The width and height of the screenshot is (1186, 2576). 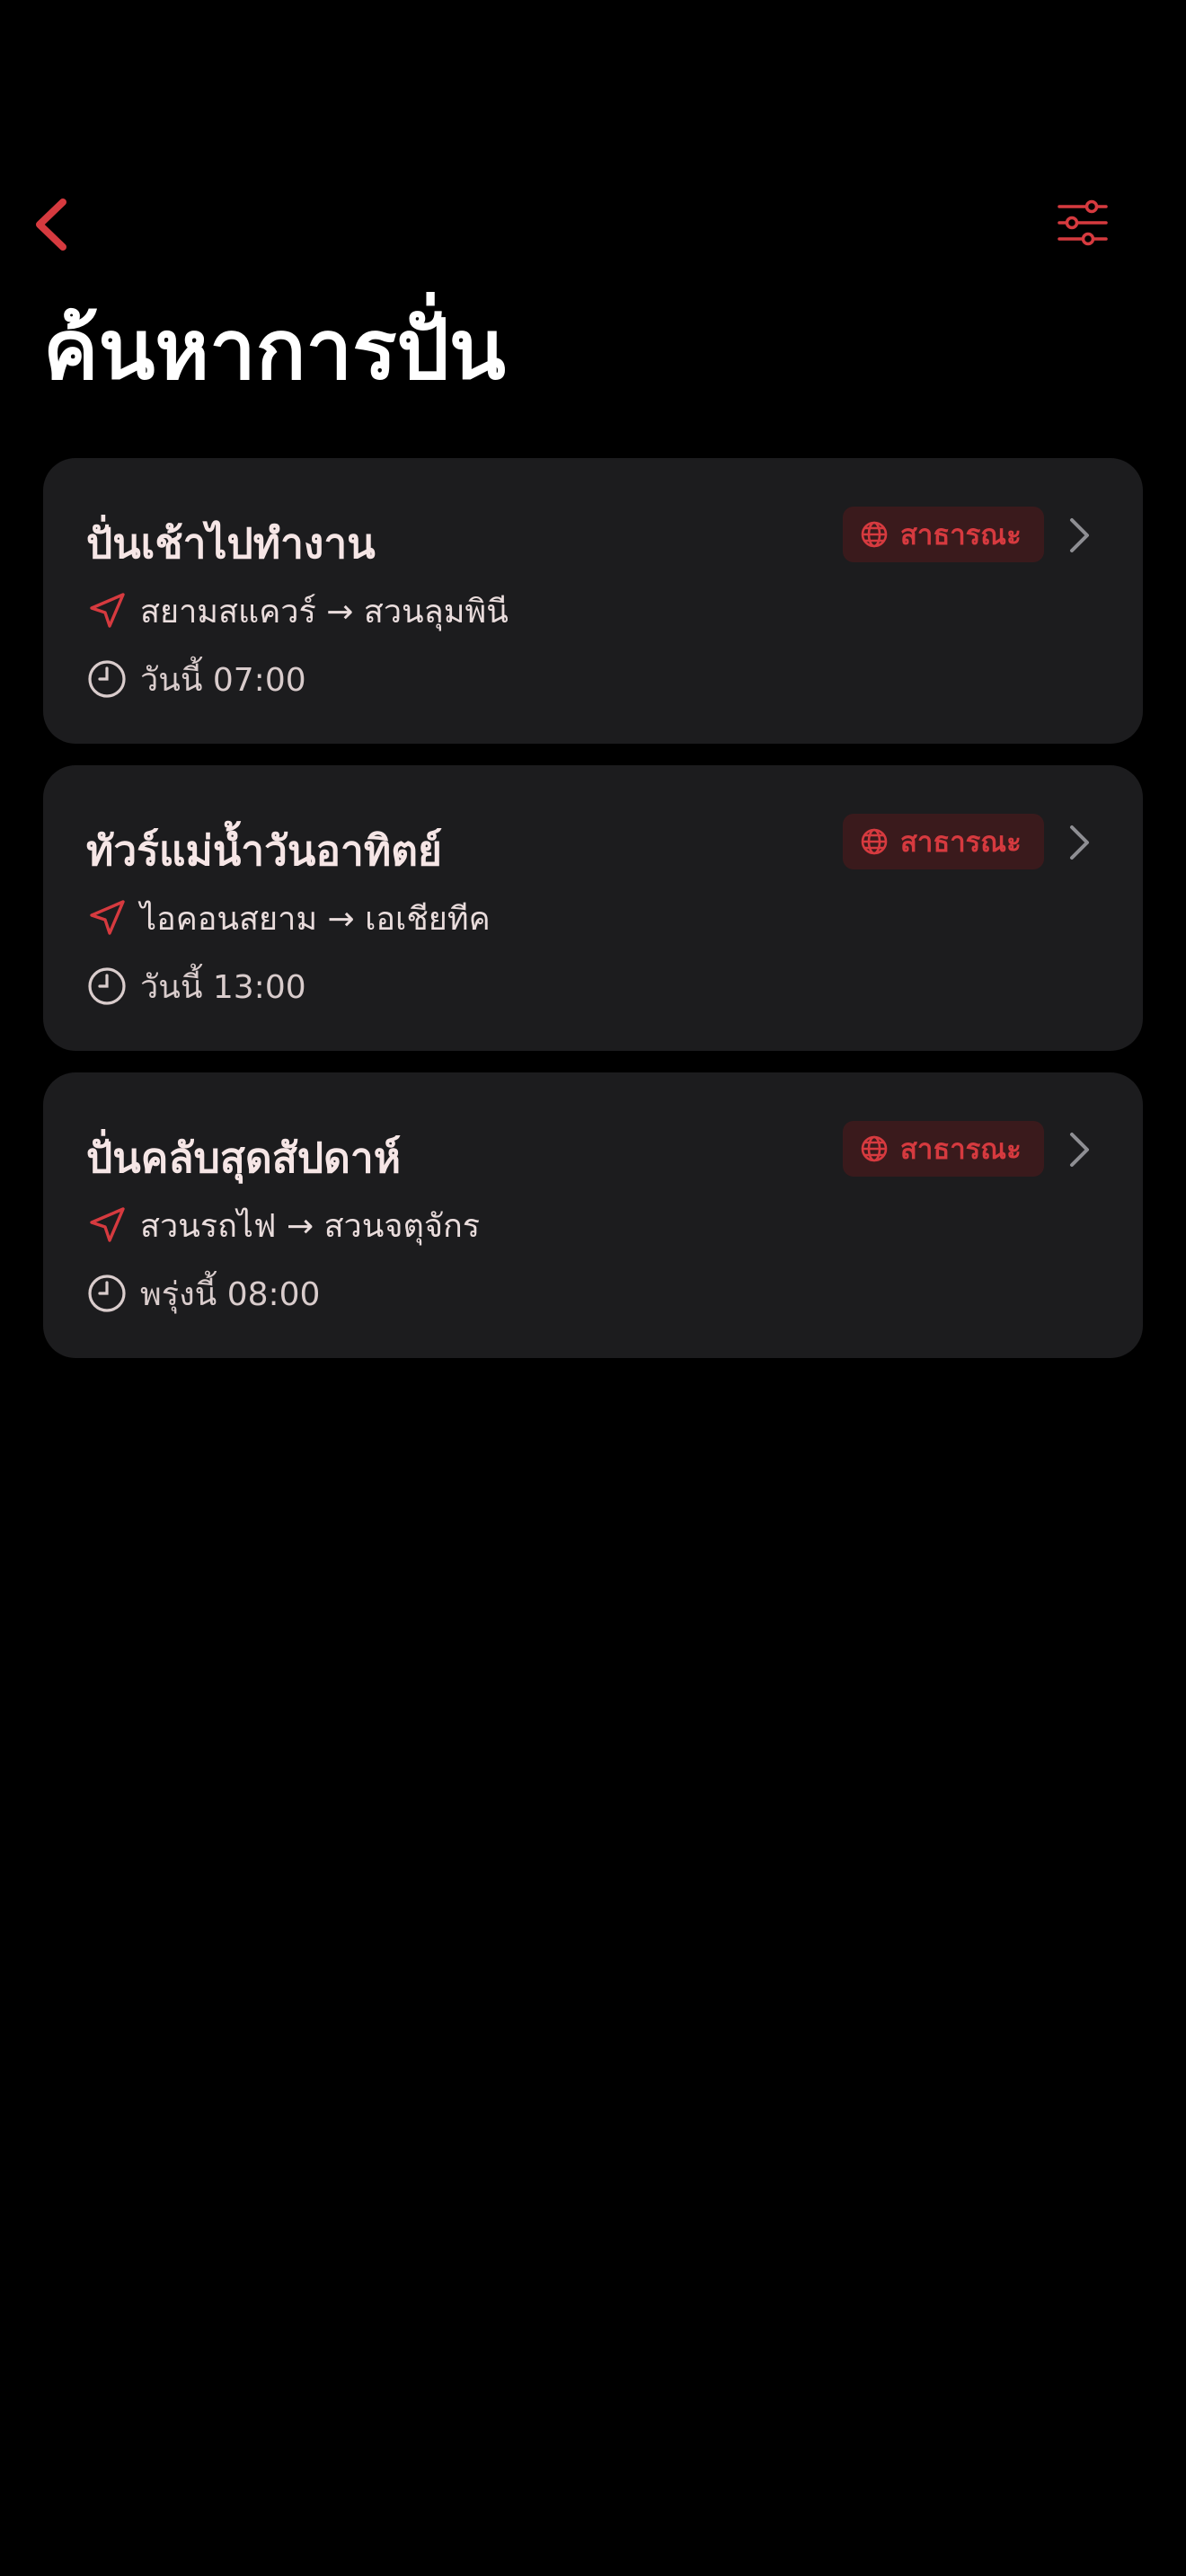 What do you see at coordinates (244, 1158) in the screenshot?
I see `ride-title: ปั่นคลับสุดสัปดาห์` at bounding box center [244, 1158].